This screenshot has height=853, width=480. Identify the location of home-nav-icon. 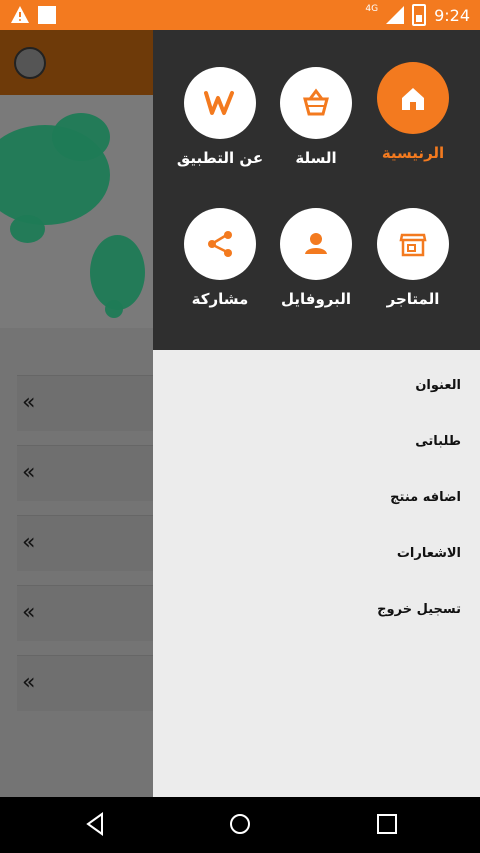
(240, 824).